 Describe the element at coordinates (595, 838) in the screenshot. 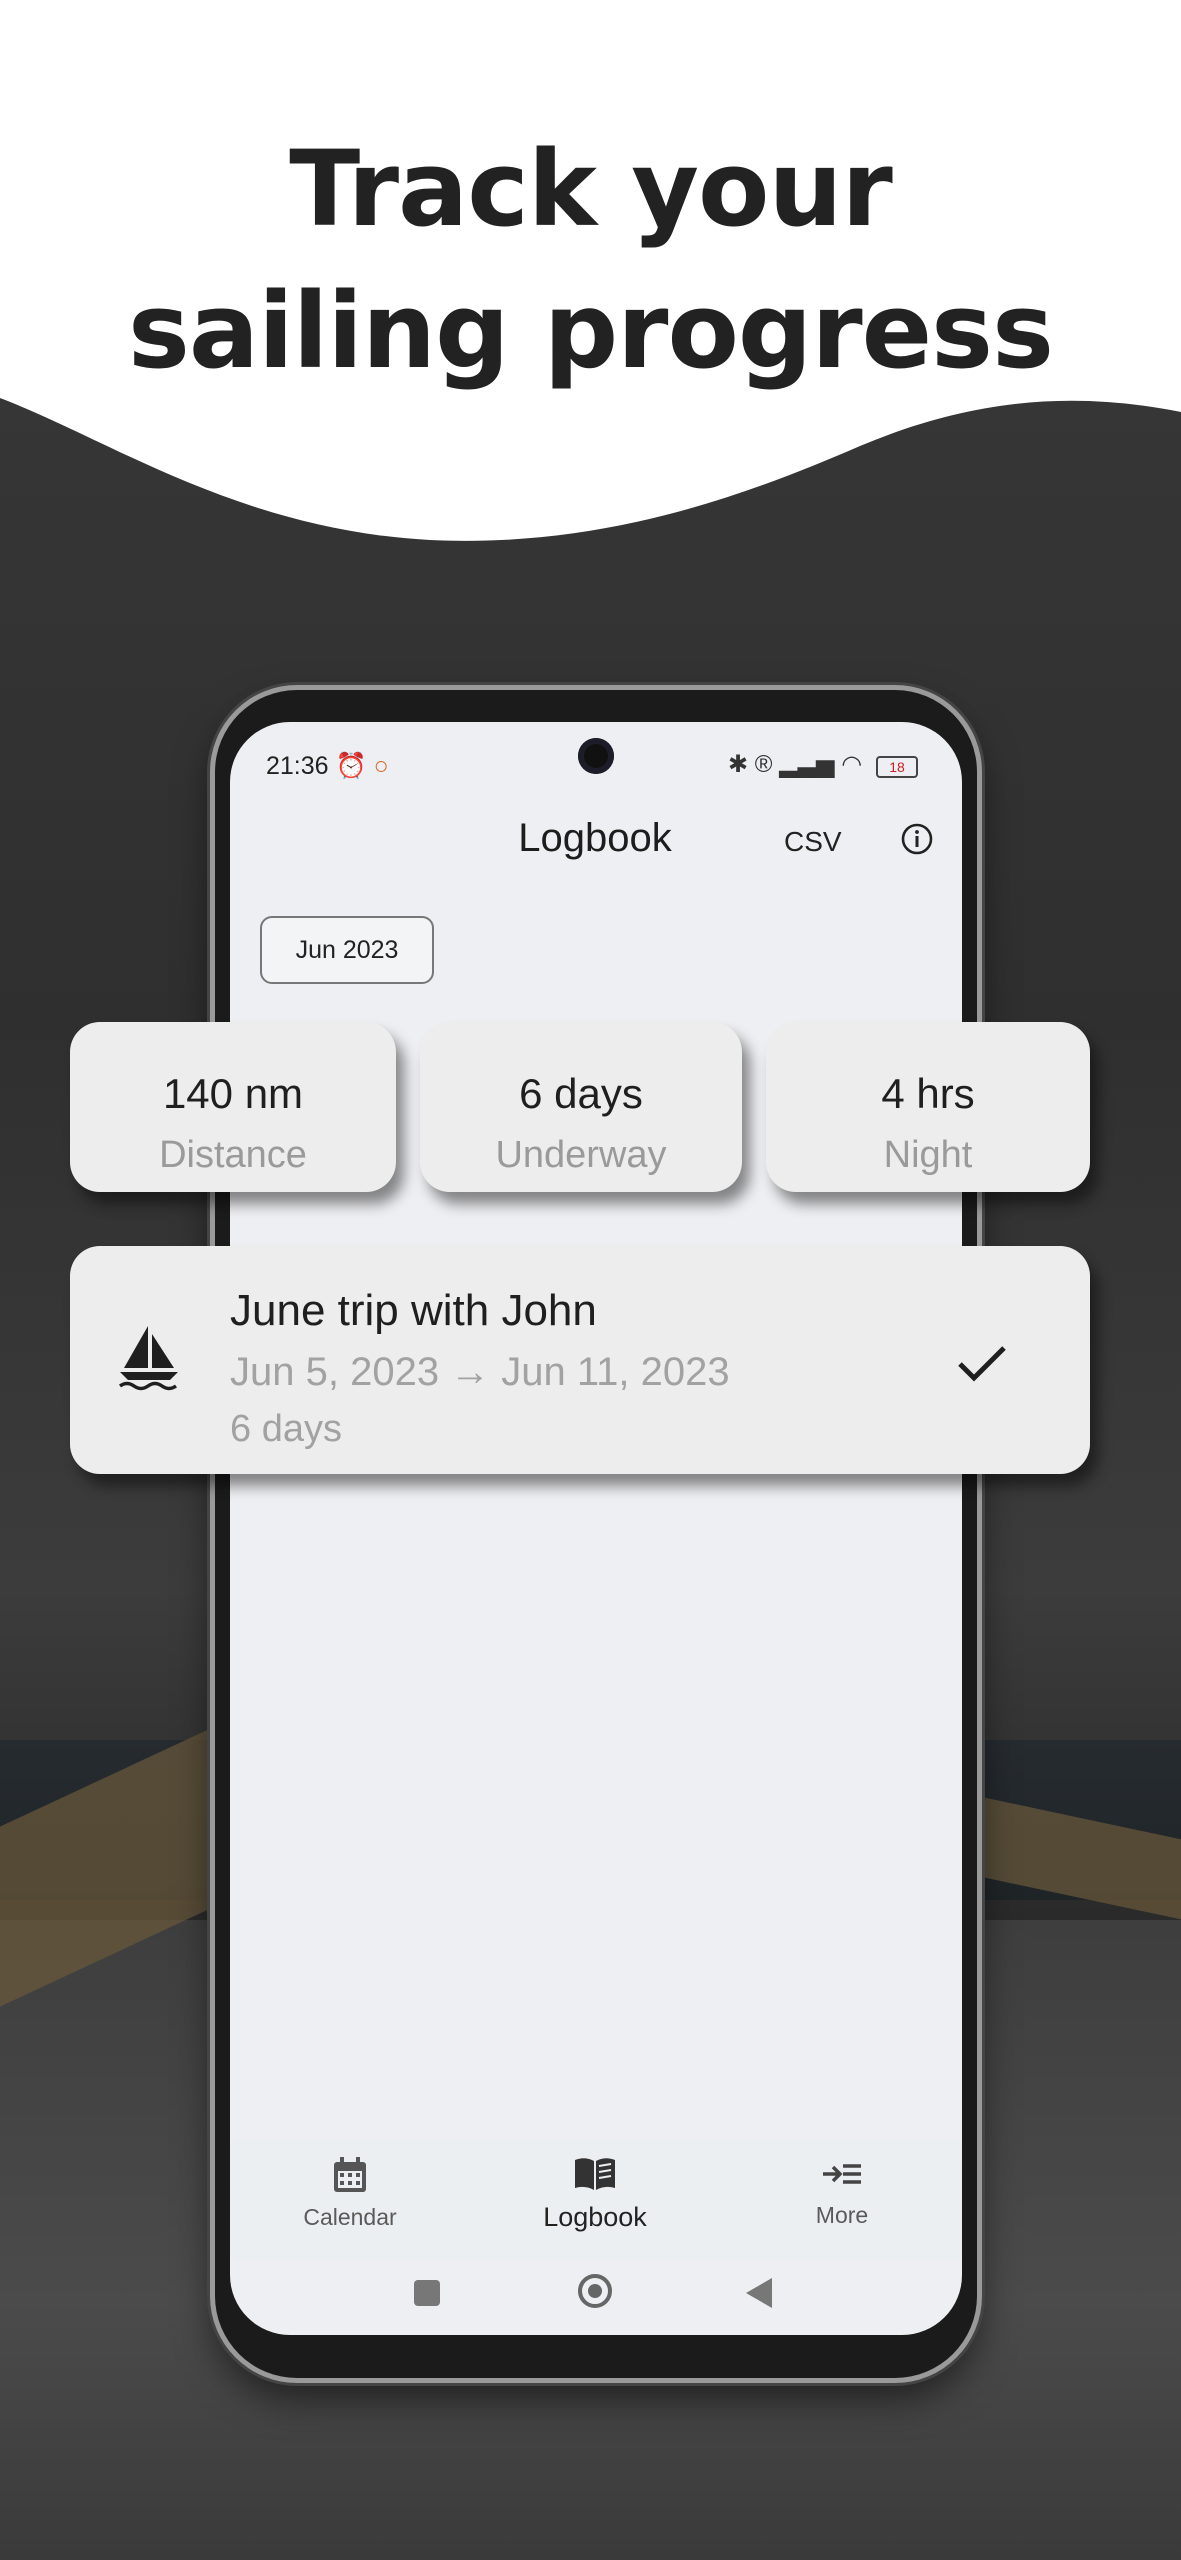

I see `page-title: Logbook` at that location.